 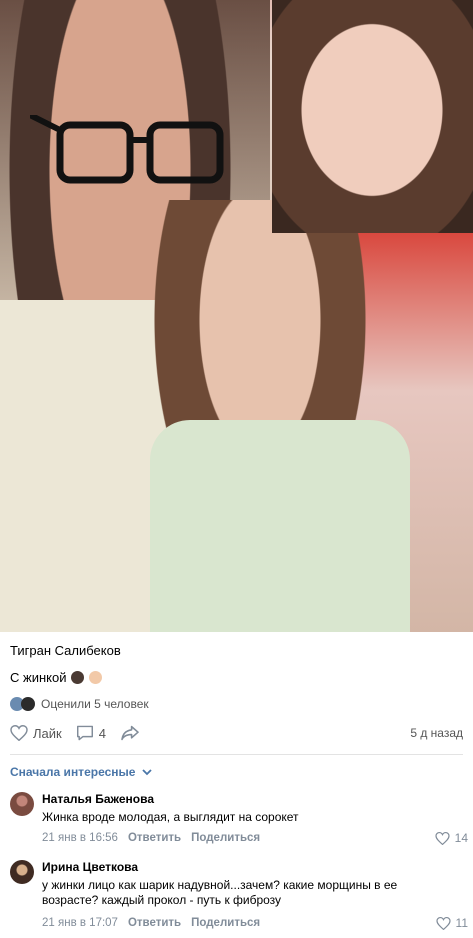 I want to click on comment-like-count: 11, so click(x=461, y=923).